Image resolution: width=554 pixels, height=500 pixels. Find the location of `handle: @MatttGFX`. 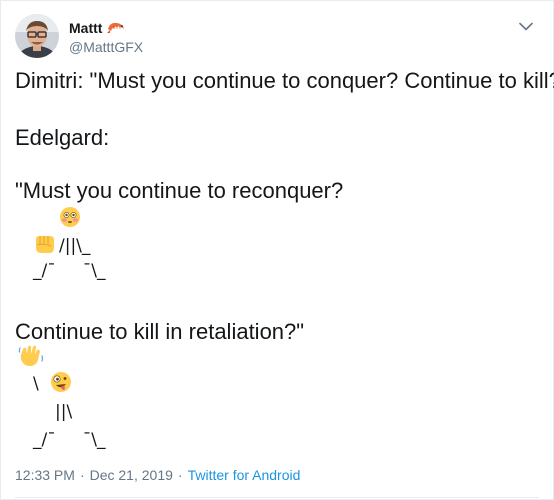

handle: @MatttGFX is located at coordinates (106, 47).